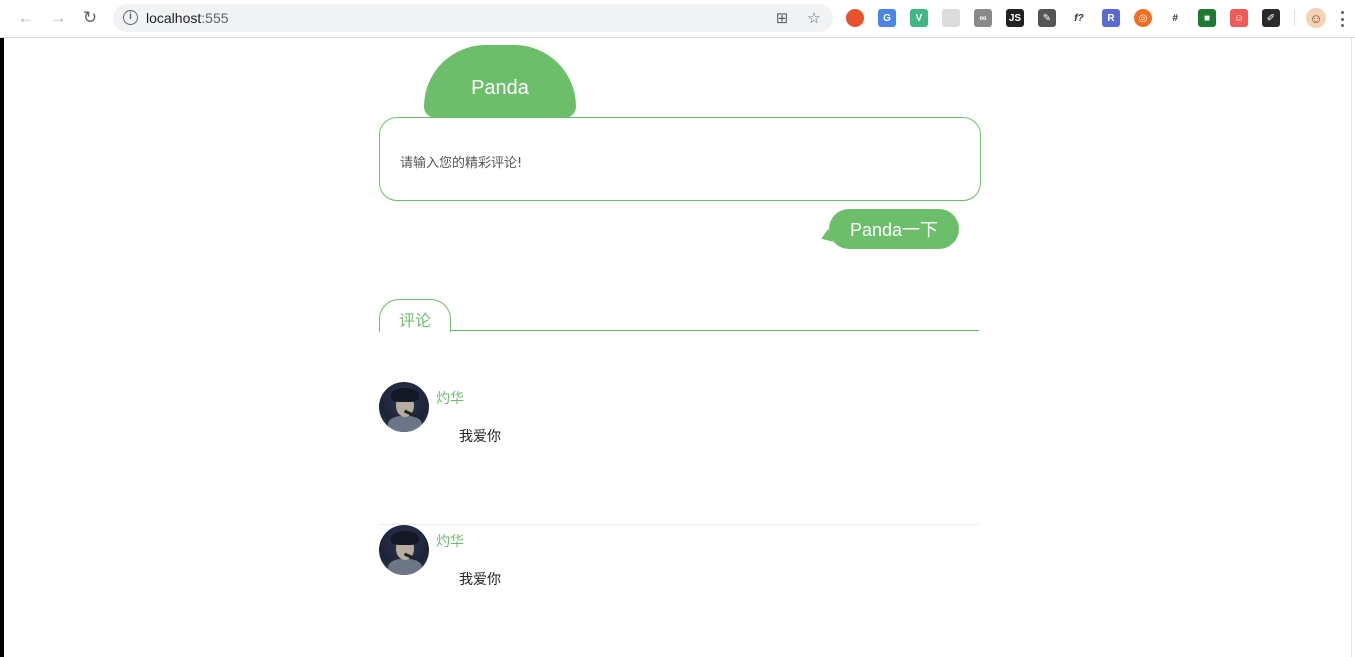 This screenshot has width=1355, height=657. I want to click on url-port: :555, so click(215, 18).